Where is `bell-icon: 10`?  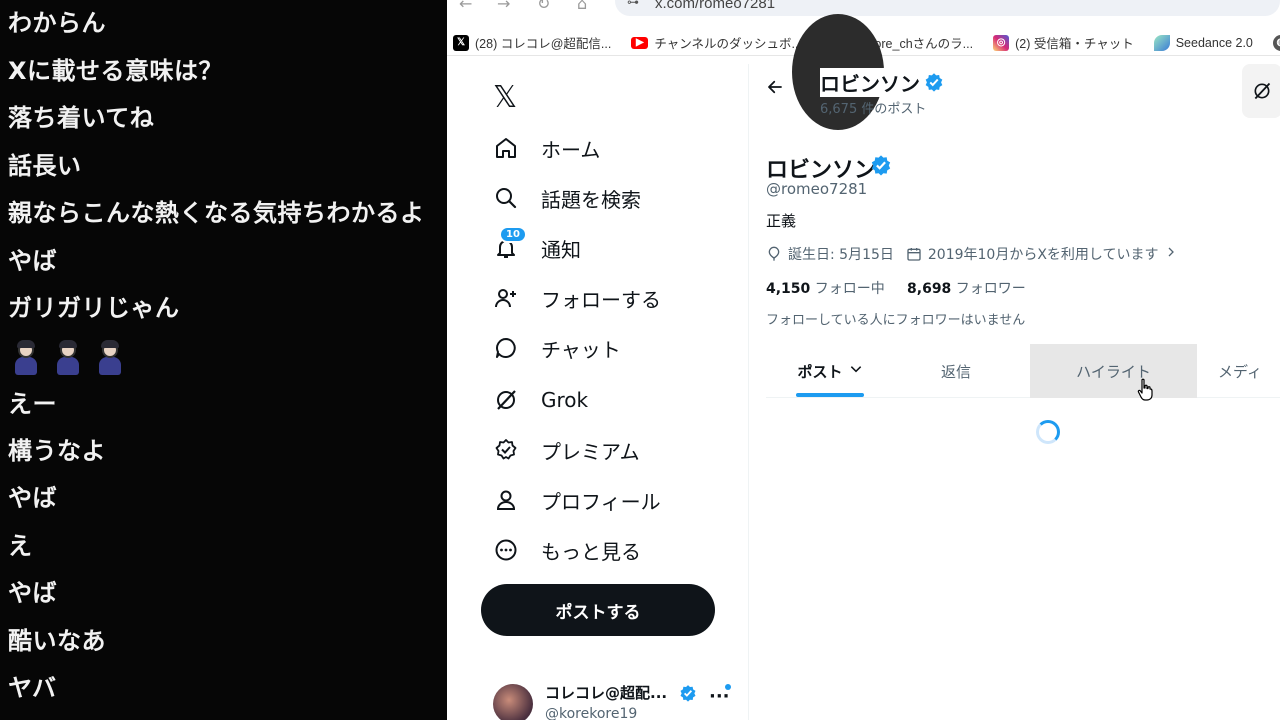
bell-icon: 10 is located at coordinates (510, 243).